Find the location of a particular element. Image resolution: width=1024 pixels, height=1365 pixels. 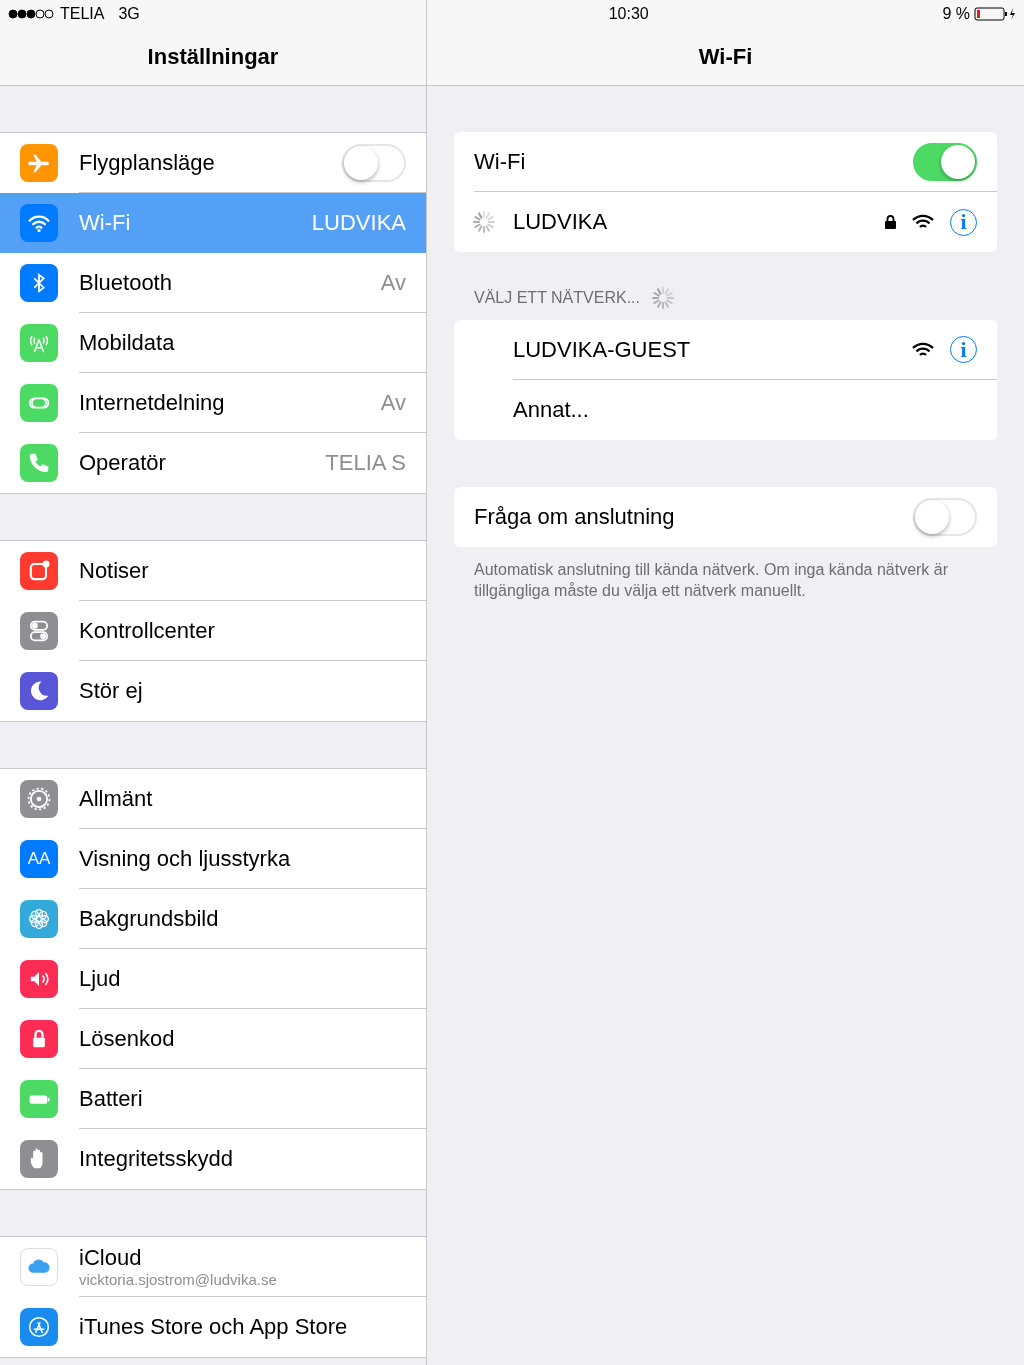

lock-icon is located at coordinates (39, 1039).